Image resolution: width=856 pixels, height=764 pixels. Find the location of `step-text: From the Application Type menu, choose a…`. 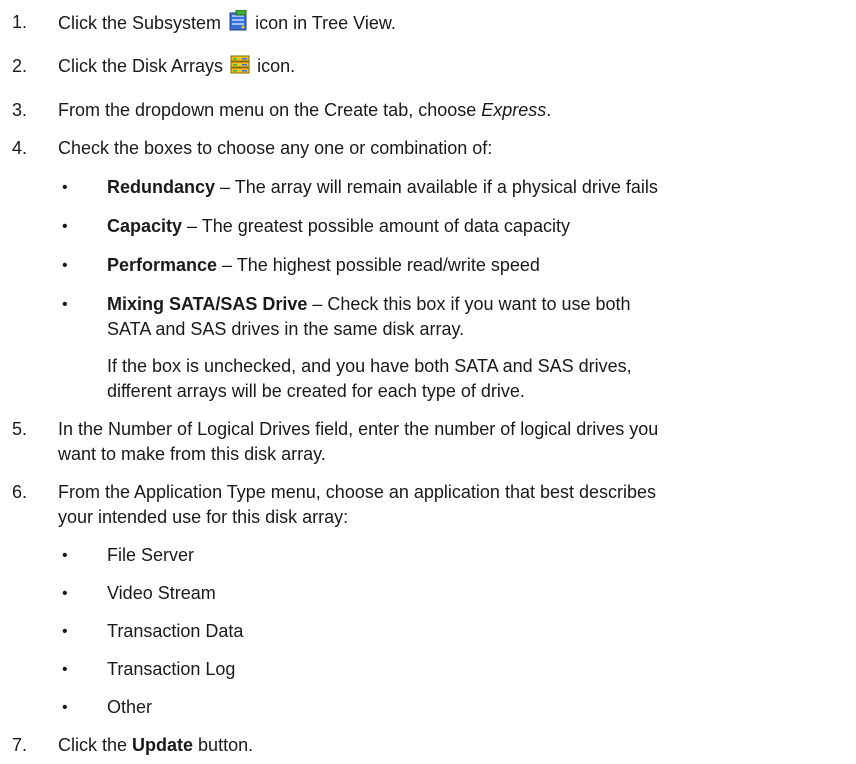

step-text: From the Application Type menu, choose a… is located at coordinates (357, 492).